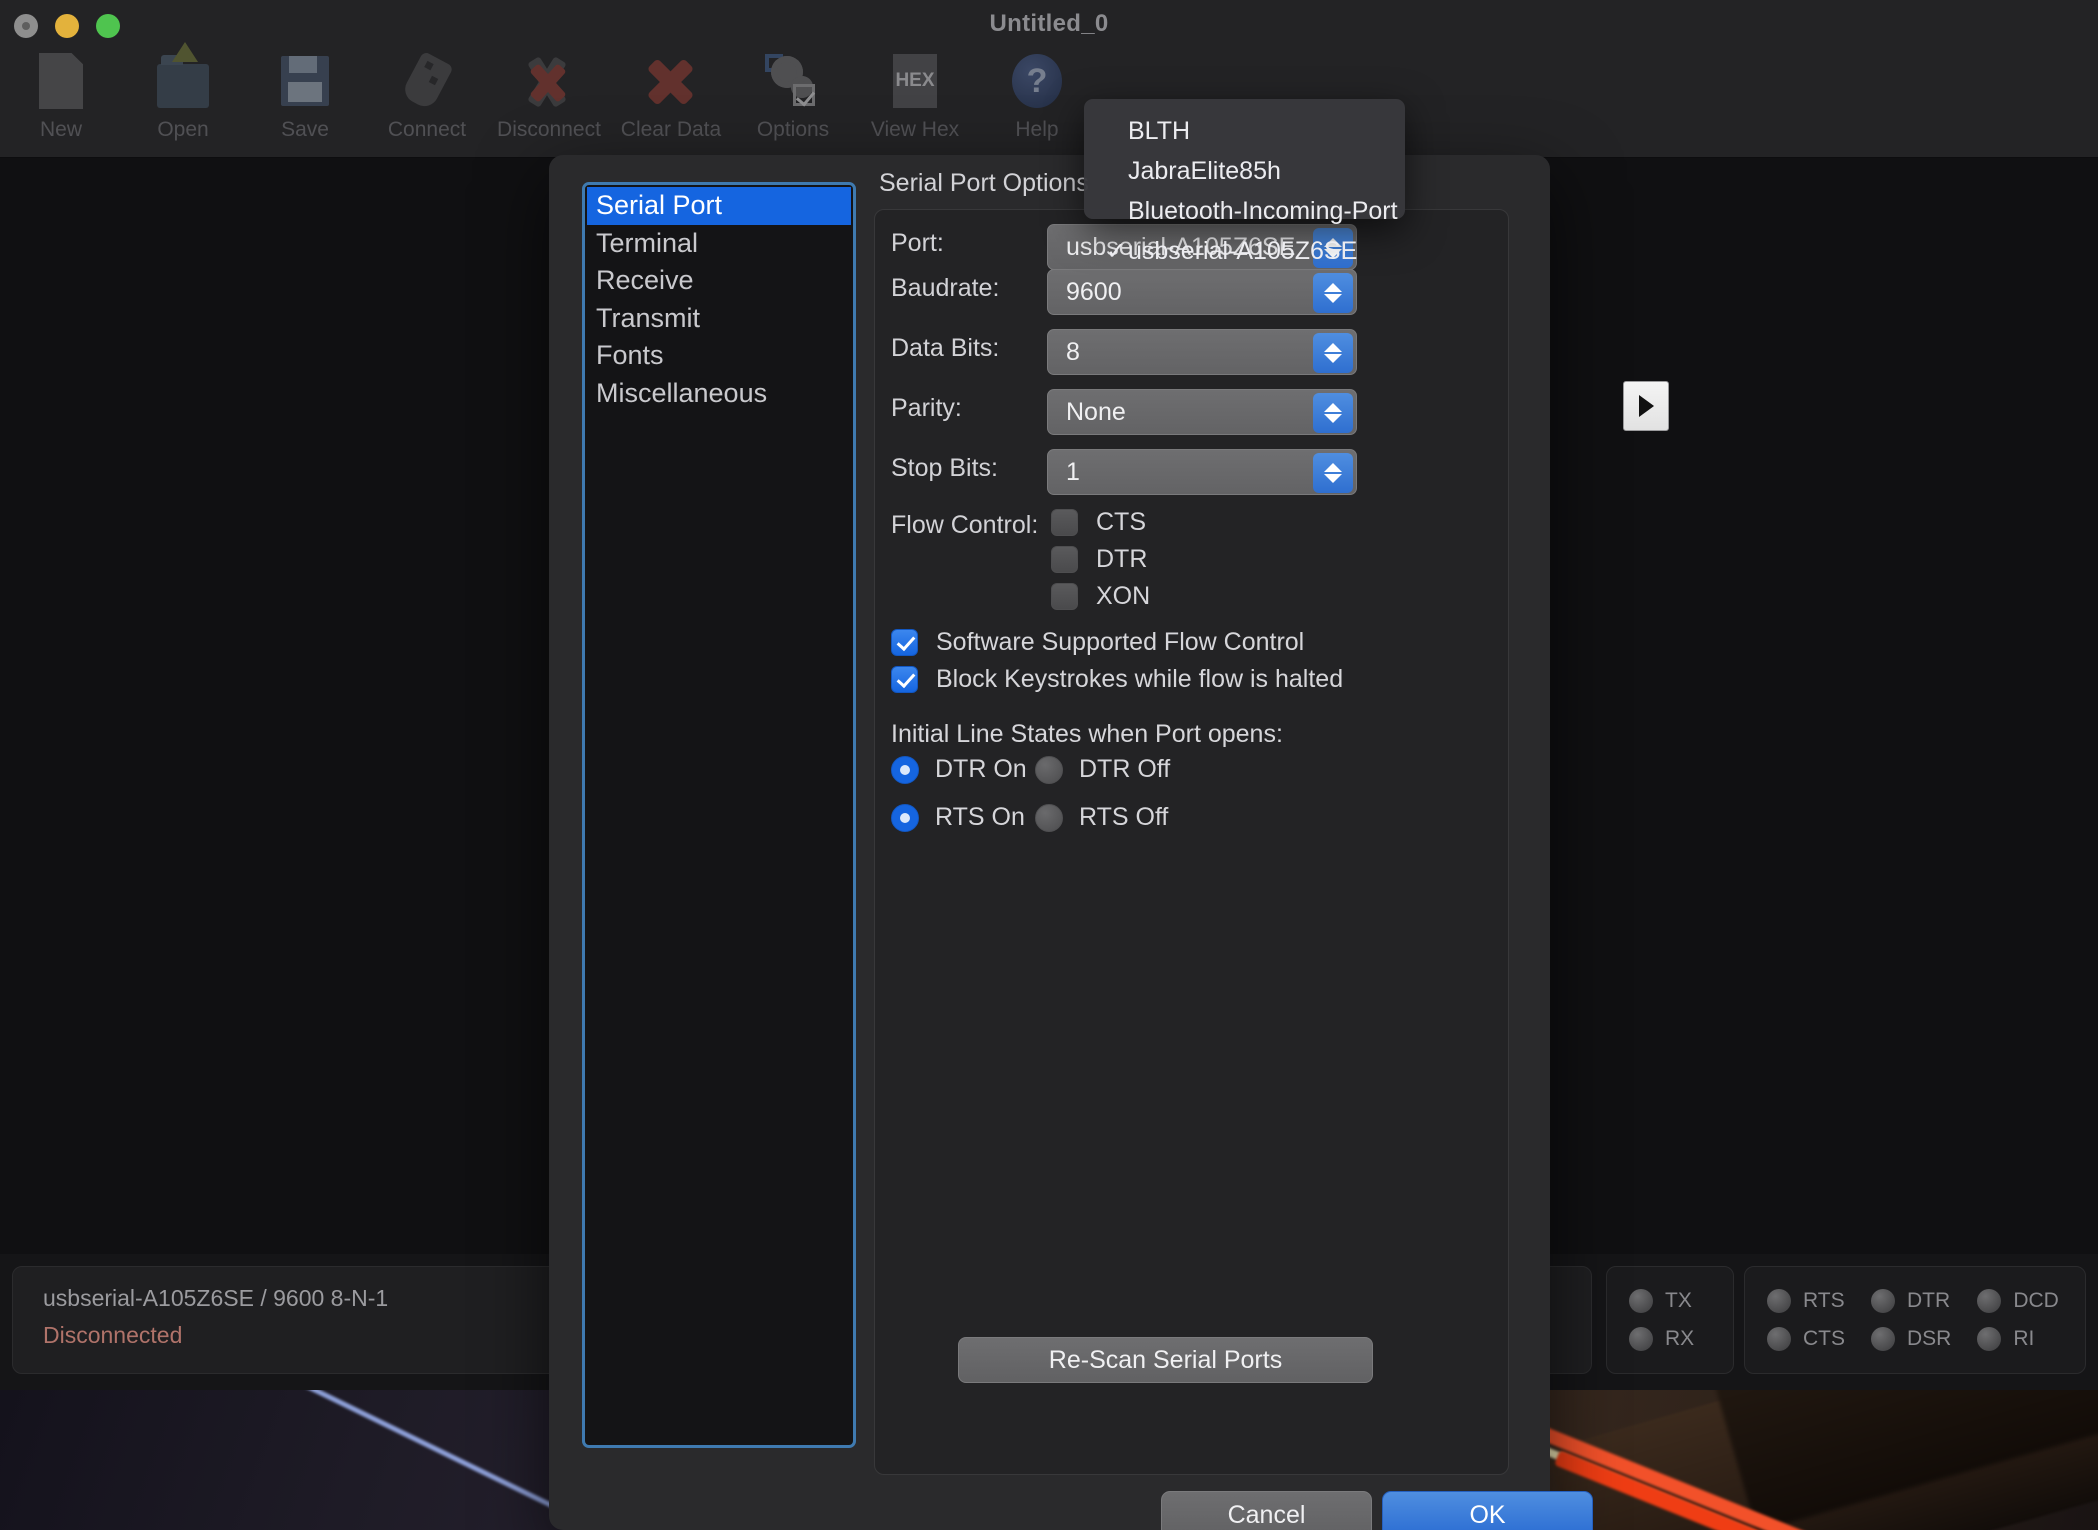 Image resolution: width=2098 pixels, height=1530 pixels. I want to click on field-label: Parity:, so click(926, 408).